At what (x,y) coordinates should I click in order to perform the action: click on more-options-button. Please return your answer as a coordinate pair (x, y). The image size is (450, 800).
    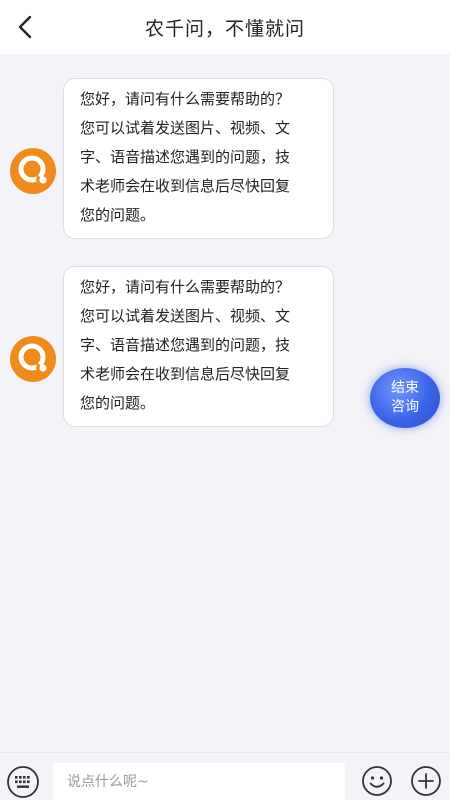
    Looking at the image, I should click on (426, 781).